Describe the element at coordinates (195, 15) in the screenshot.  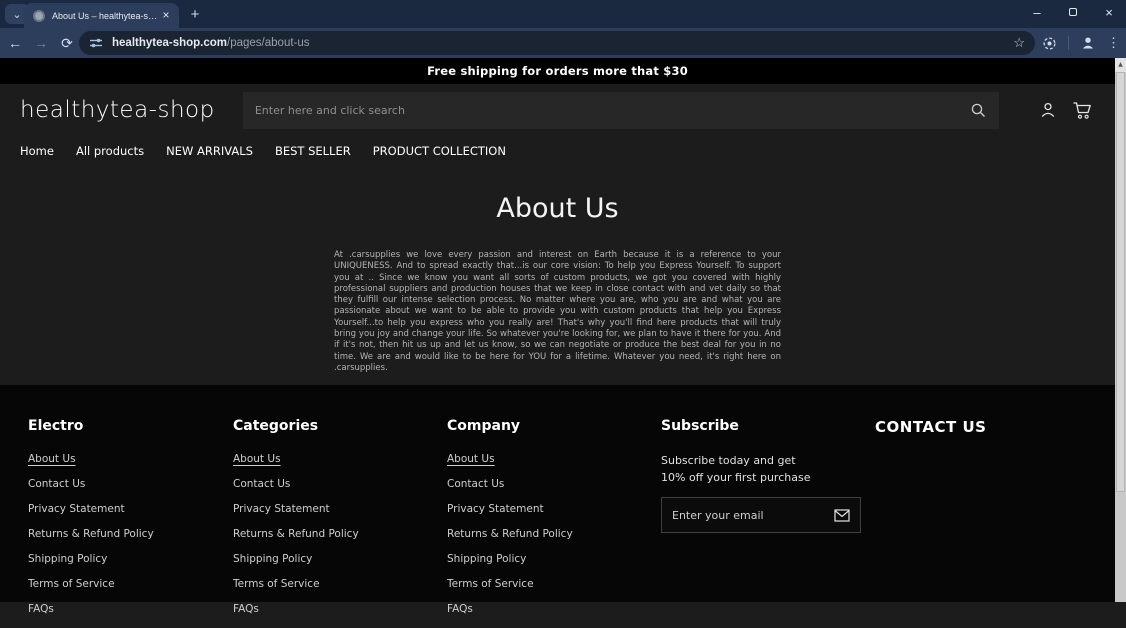
I see `new-tab-button: +` at that location.